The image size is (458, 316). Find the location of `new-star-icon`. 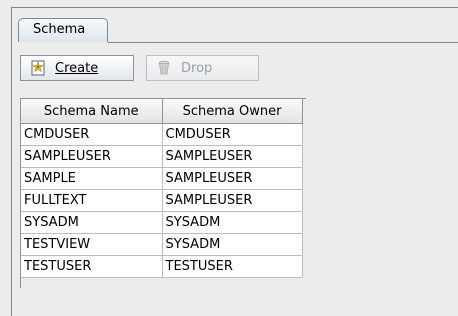

new-star-icon is located at coordinates (38, 68).